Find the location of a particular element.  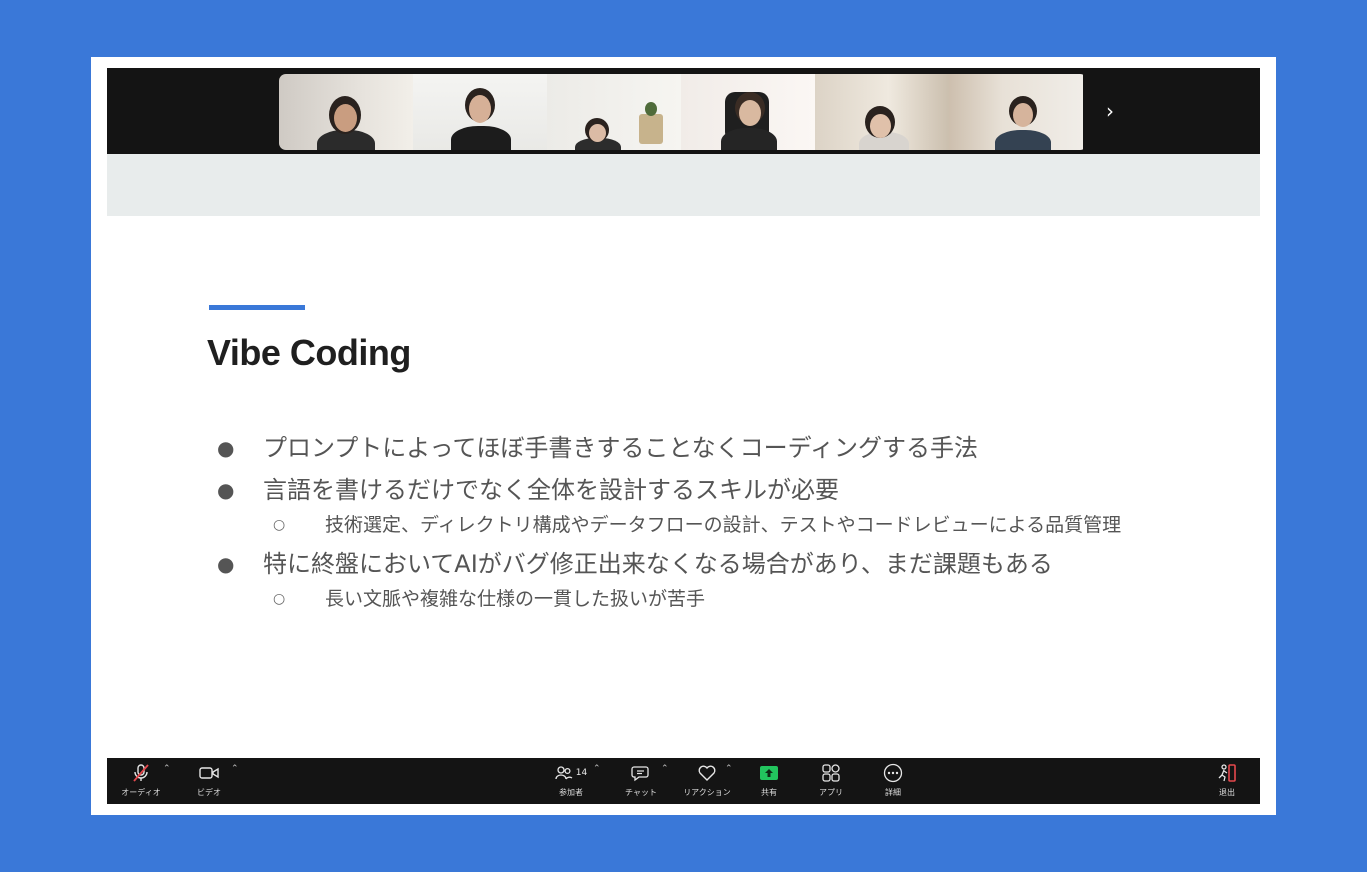

participants-icon-group: 14 is located at coordinates (571, 773).